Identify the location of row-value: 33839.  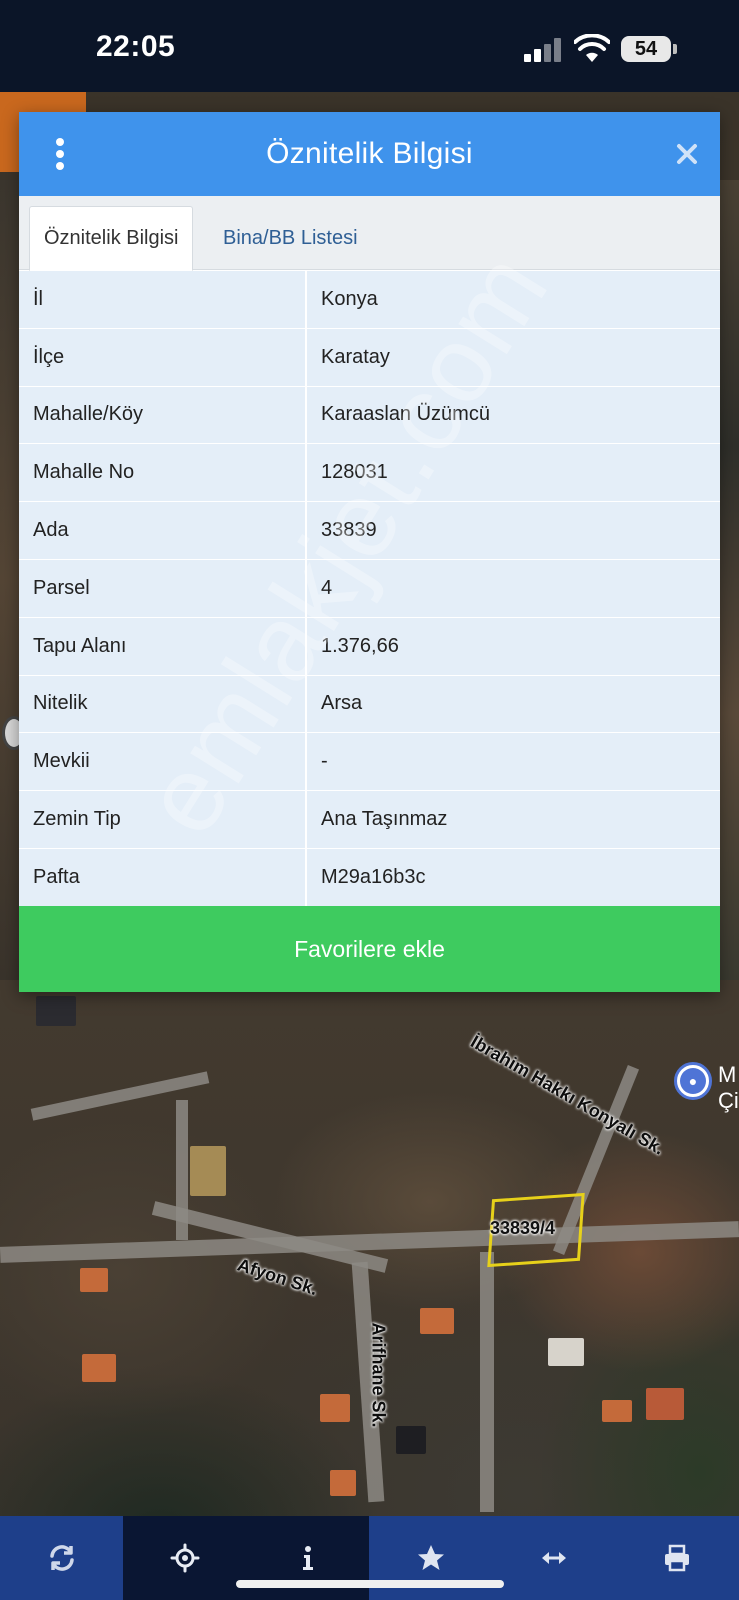
(513, 530).